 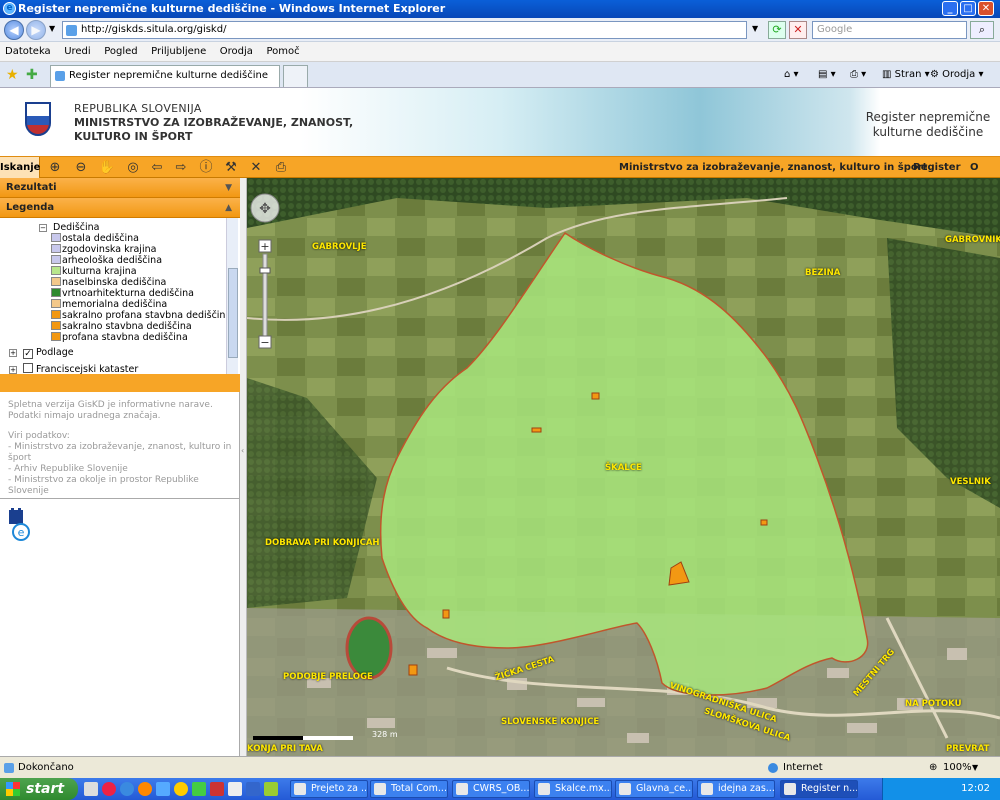 What do you see at coordinates (107, 167) in the screenshot?
I see `pan-hand-icon: ✋` at bounding box center [107, 167].